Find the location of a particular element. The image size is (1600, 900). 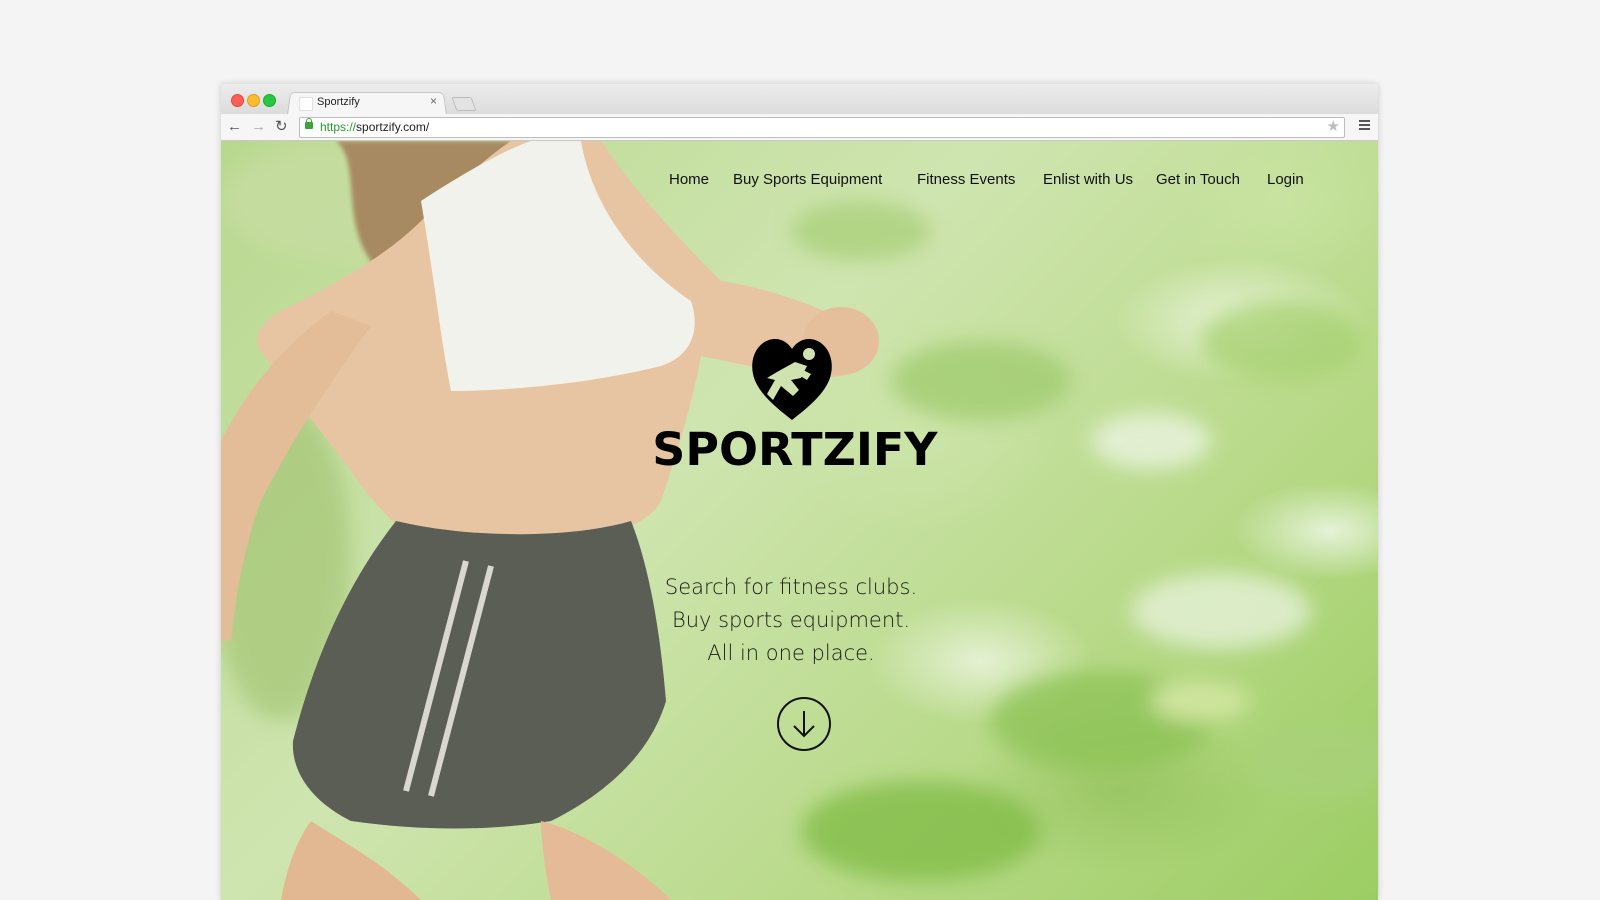

url-host: sportzify.com/ is located at coordinates (393, 127).